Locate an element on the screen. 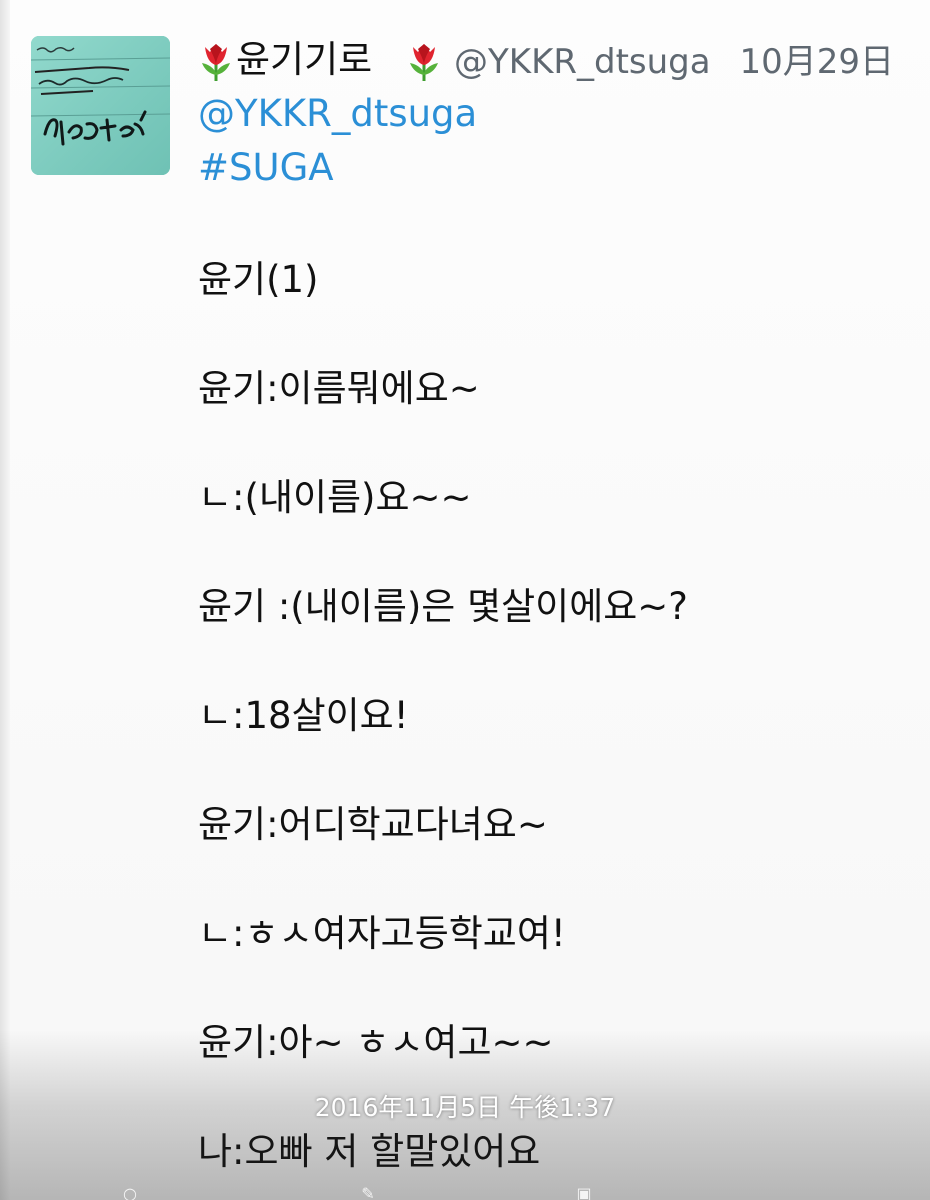 The width and height of the screenshot is (930, 1200). tweet-line: 윤기 :(내이름)은 몇살이에요~? is located at coordinates (443, 606).